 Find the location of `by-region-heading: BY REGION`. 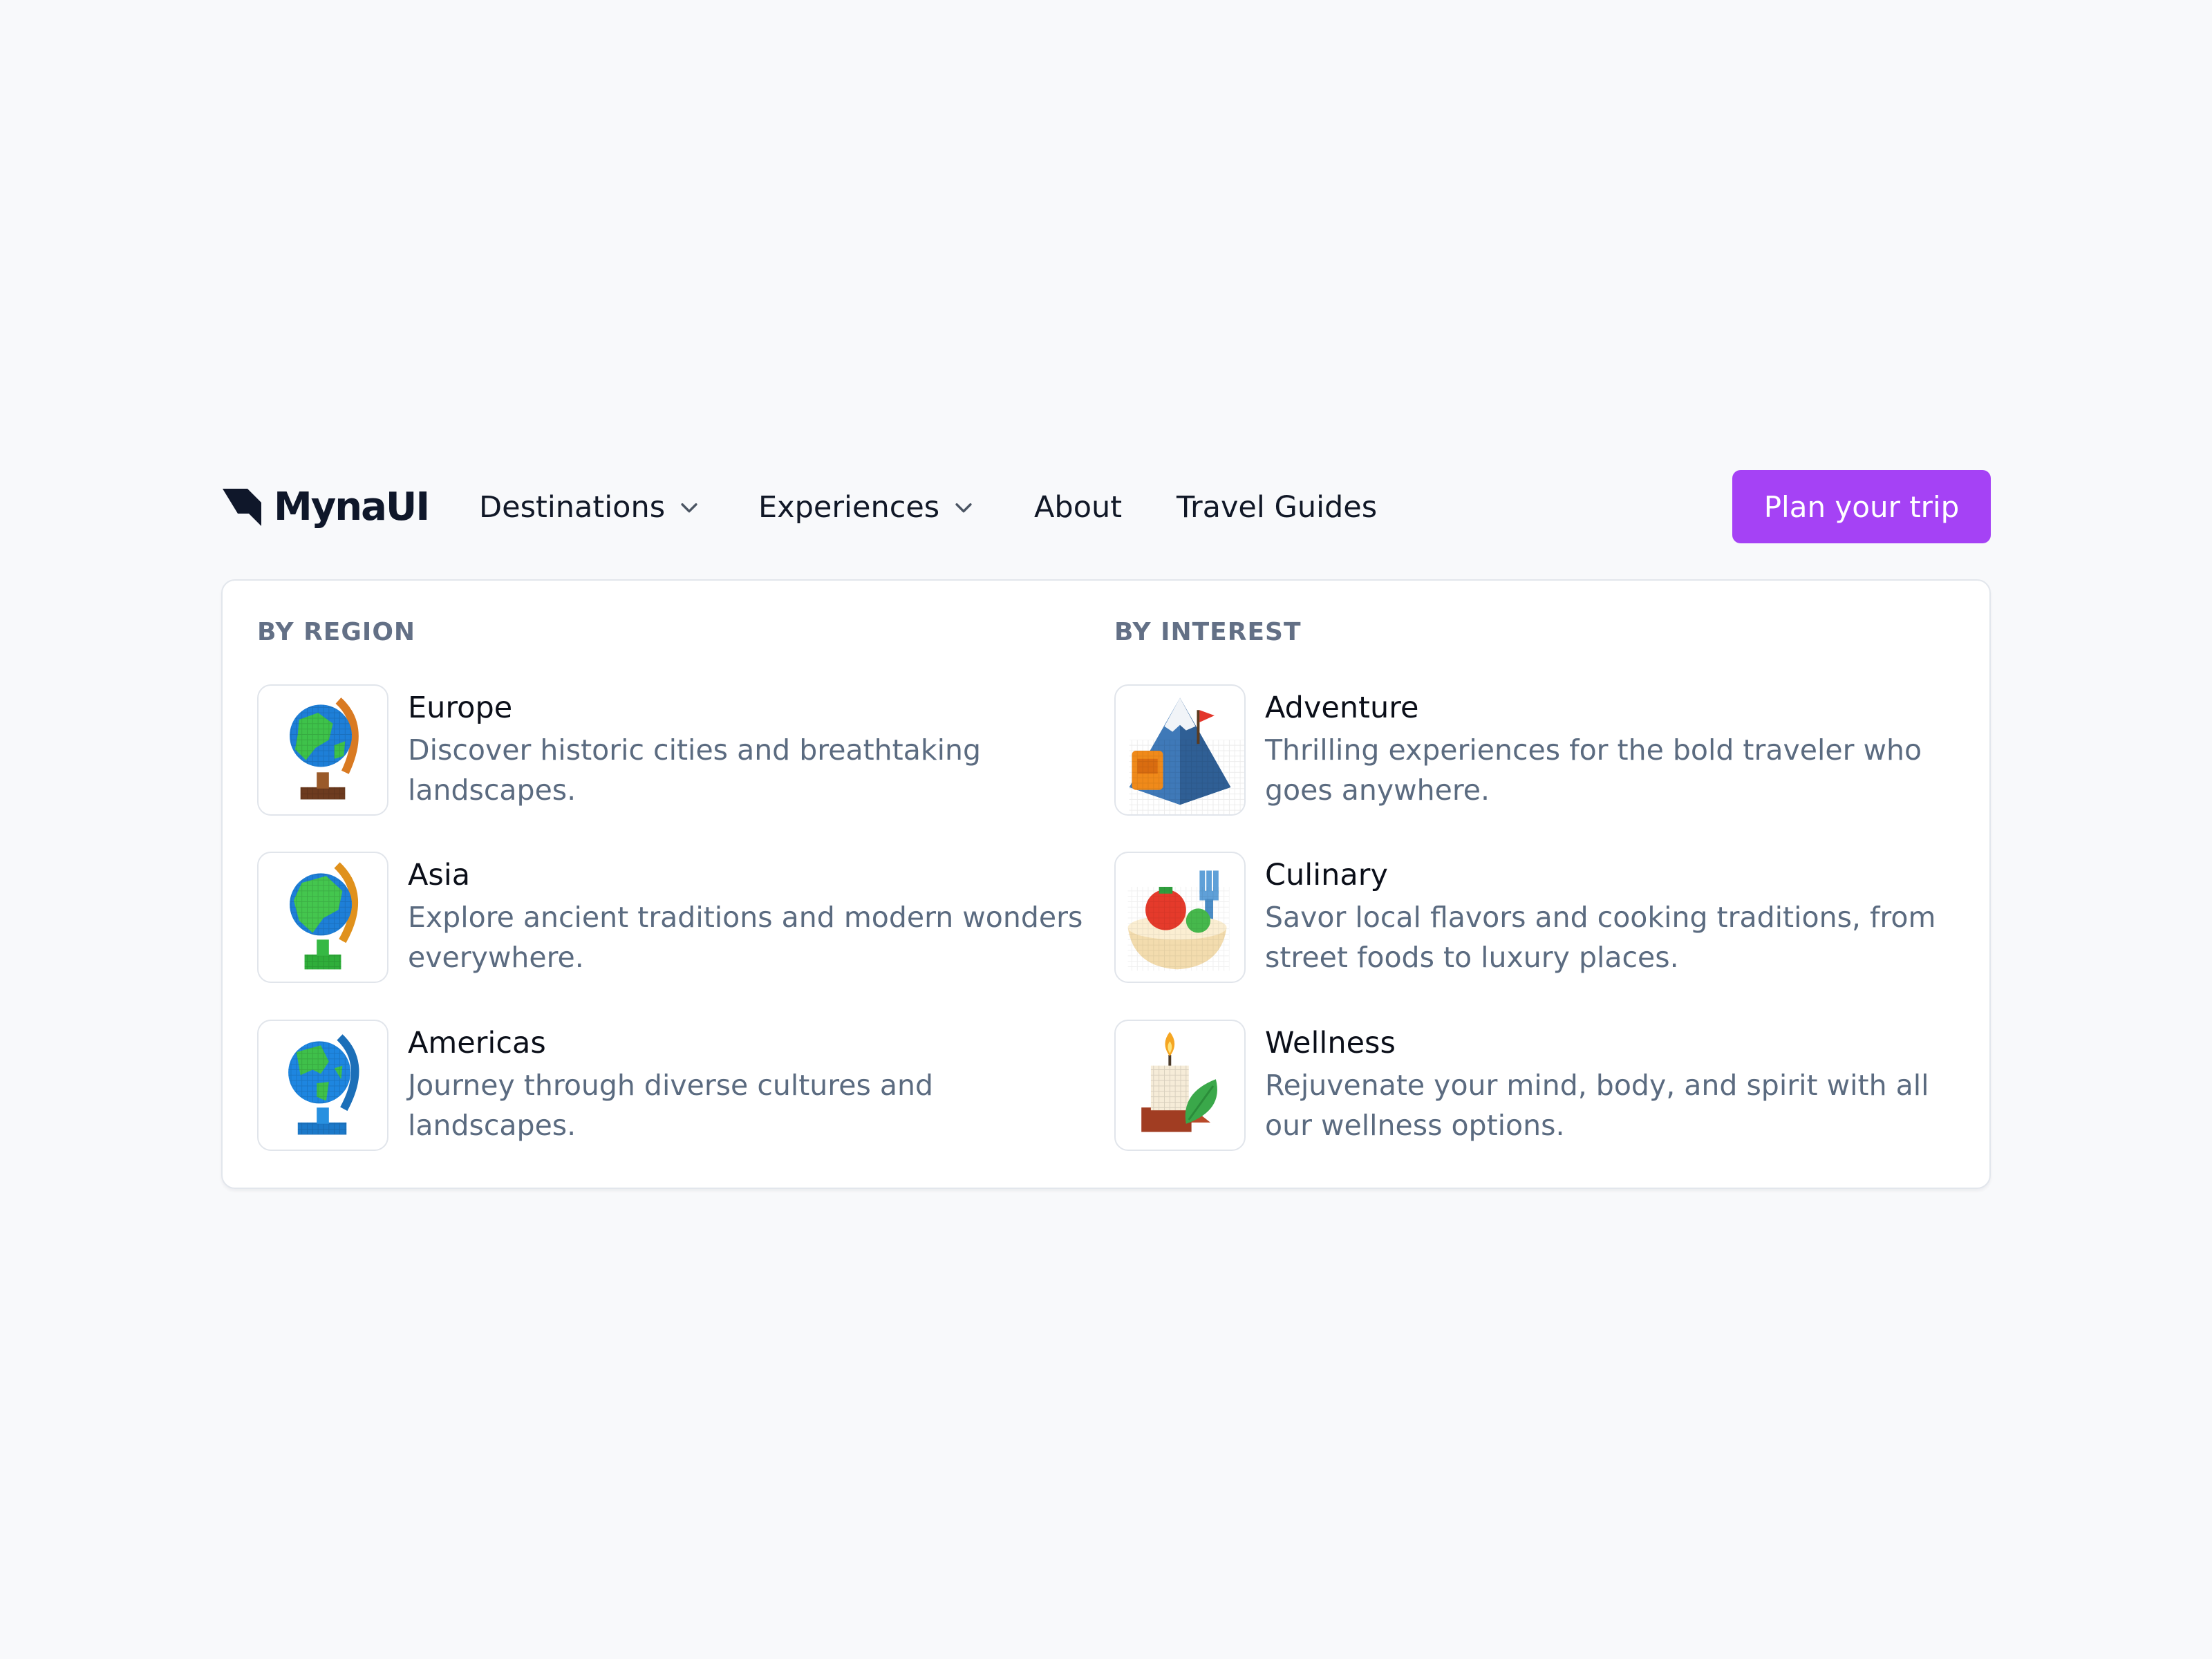

by-region-heading: BY REGION is located at coordinates (337, 632).